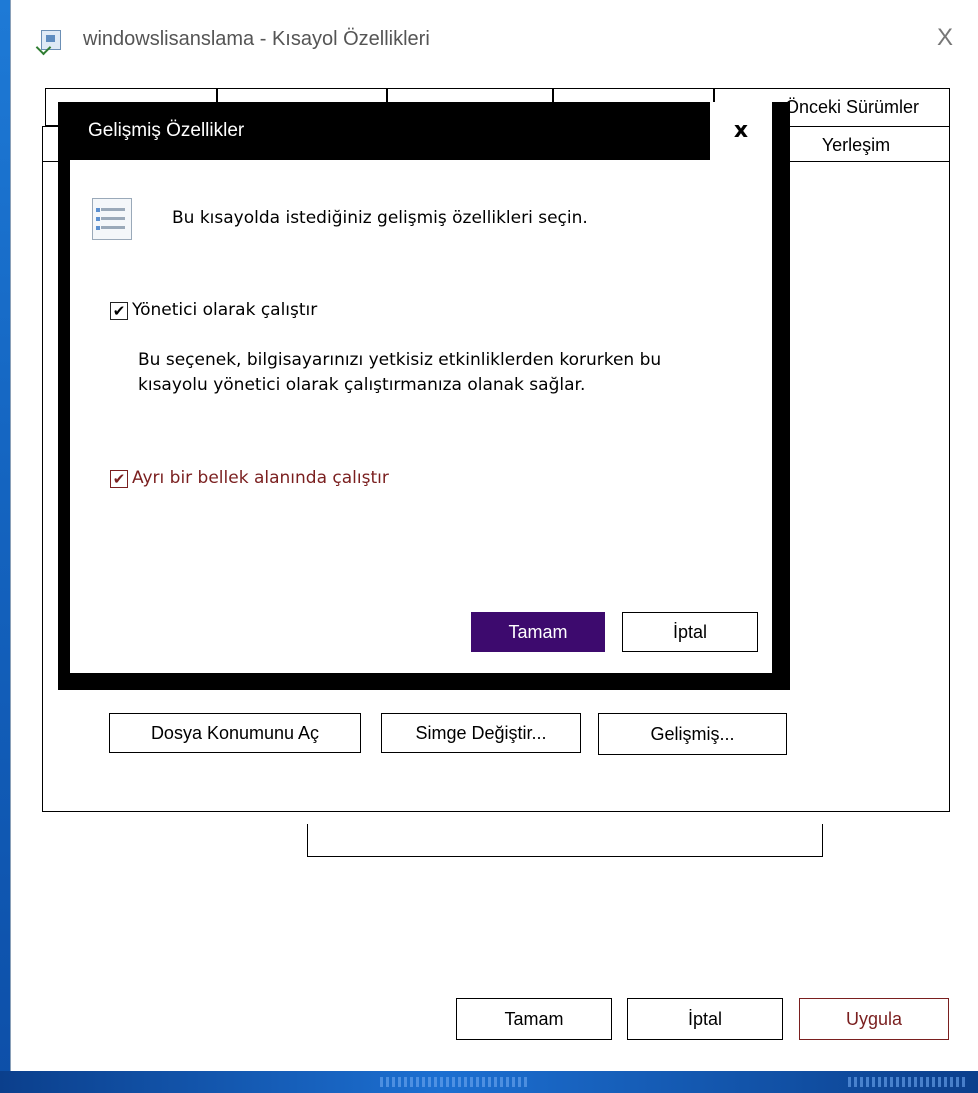  What do you see at coordinates (260, 478) in the screenshot?
I see `separate-memory-label: Ayrı bir bellek alanında çalıştır` at bounding box center [260, 478].